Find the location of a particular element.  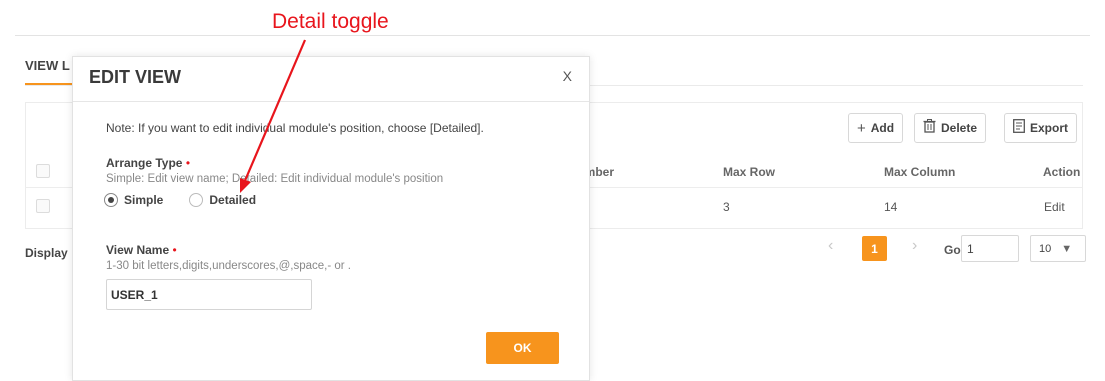

add-button-label: Add is located at coordinates (882, 128).